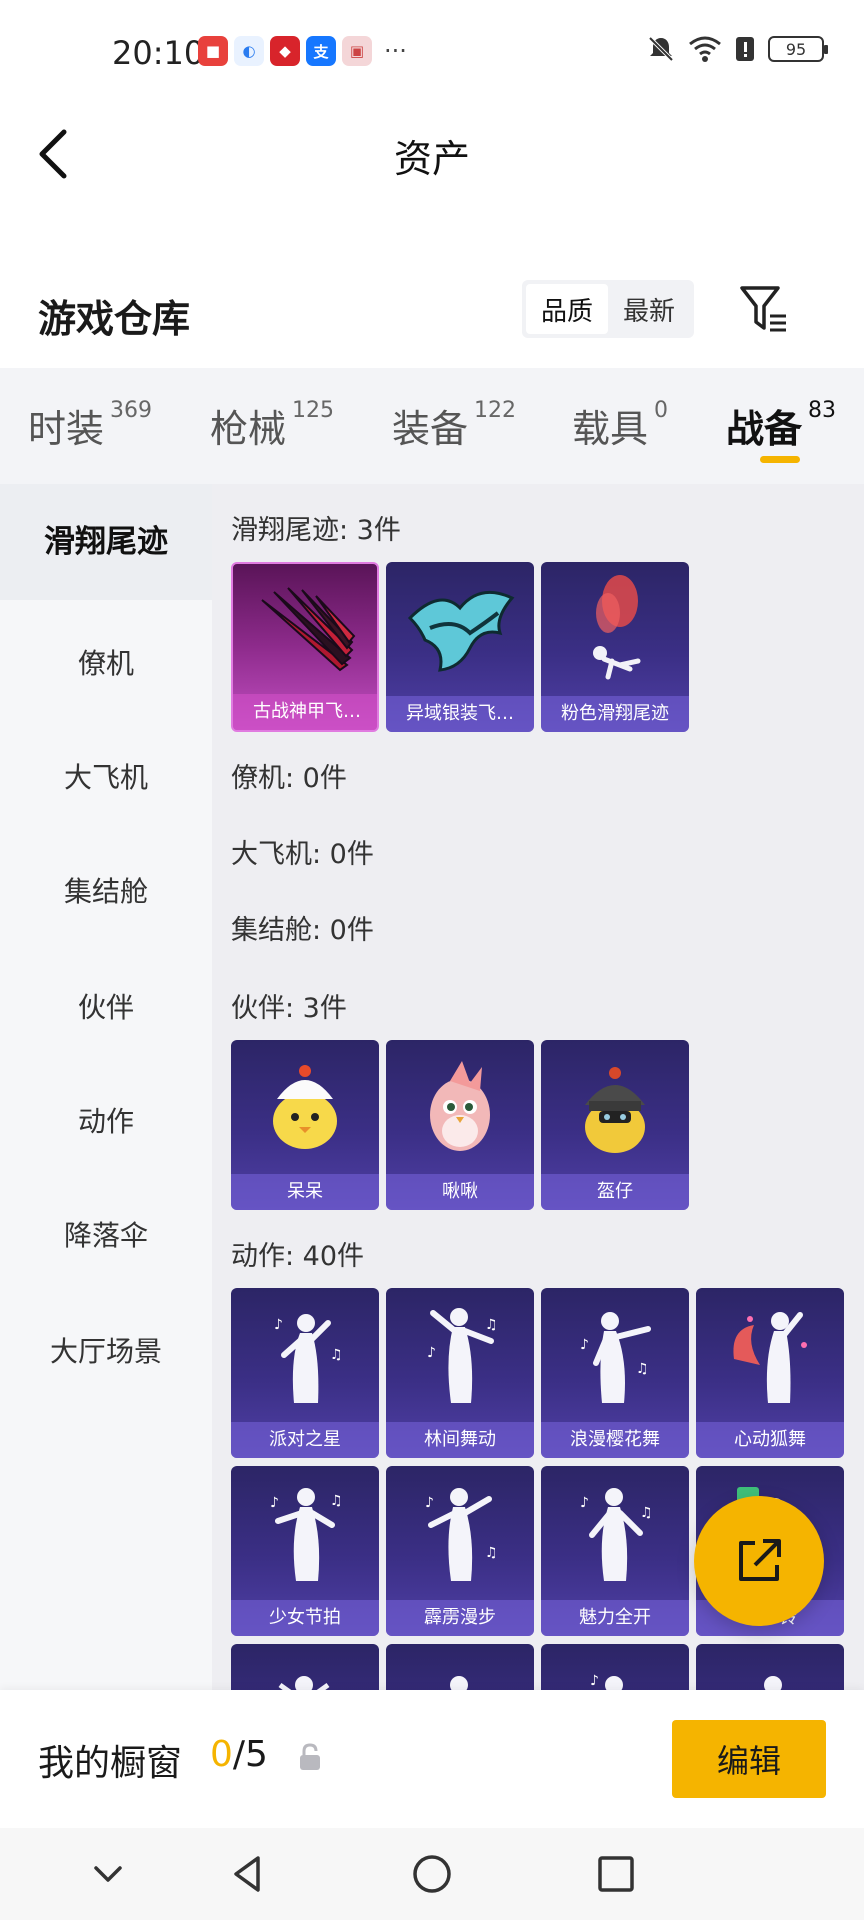 This screenshot has width=864, height=1920. Describe the element at coordinates (285, 51) in the screenshot. I see `red-app-icon: ◆` at that location.